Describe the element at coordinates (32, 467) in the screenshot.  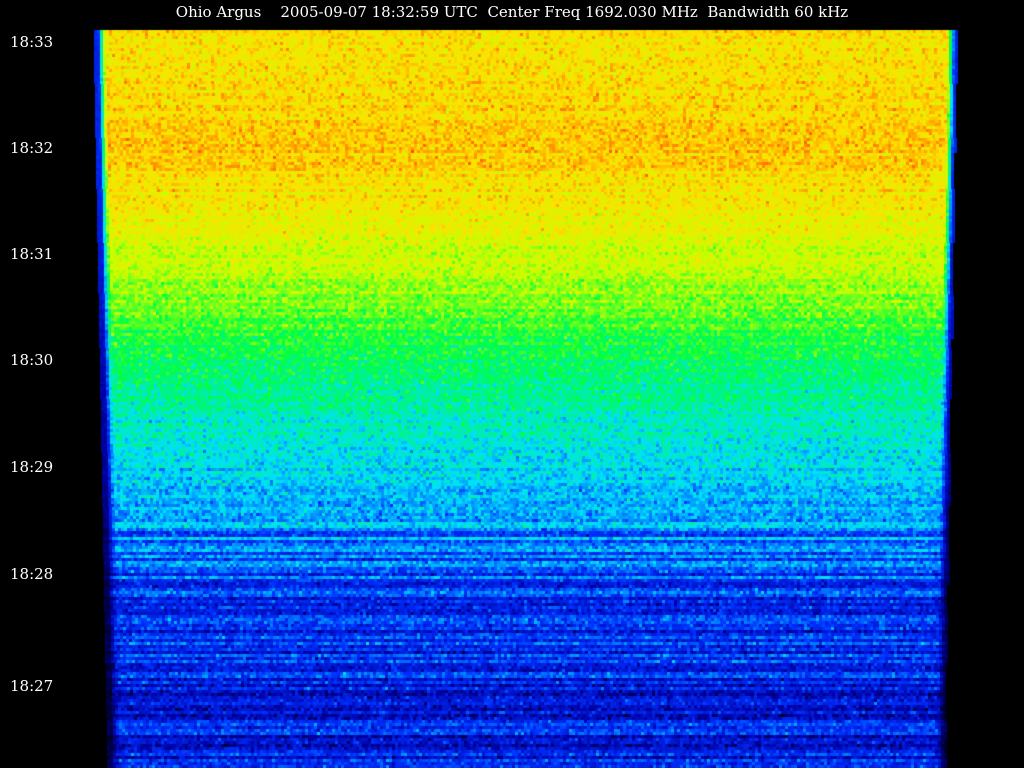
I see `time-tick-label: 18:29` at that location.